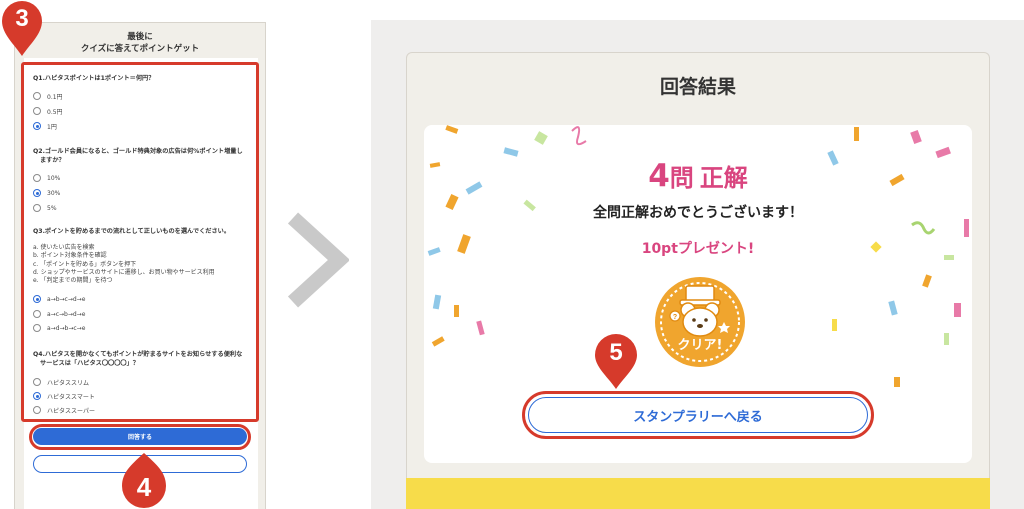 Image resolution: width=1024 pixels, height=509 pixels. I want to click on chevron-right-icon, so click(317, 262).